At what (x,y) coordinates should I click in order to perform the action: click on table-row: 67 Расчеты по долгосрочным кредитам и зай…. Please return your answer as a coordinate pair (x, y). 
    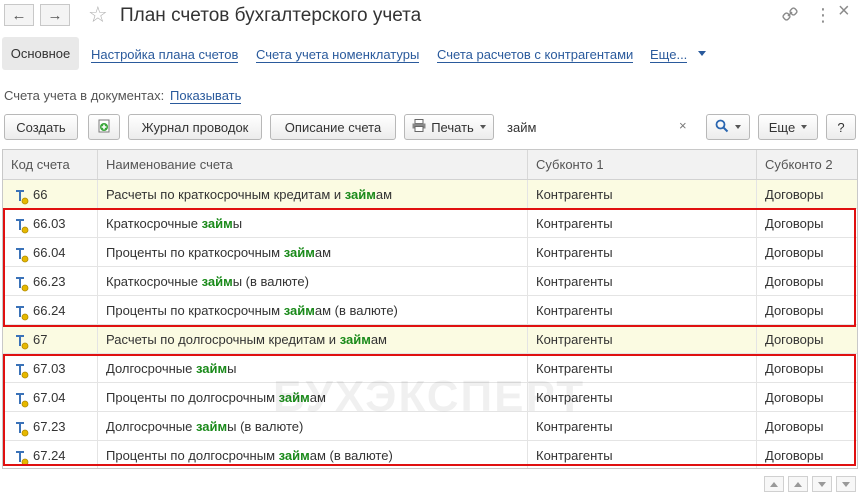
    Looking at the image, I should click on (430, 339).